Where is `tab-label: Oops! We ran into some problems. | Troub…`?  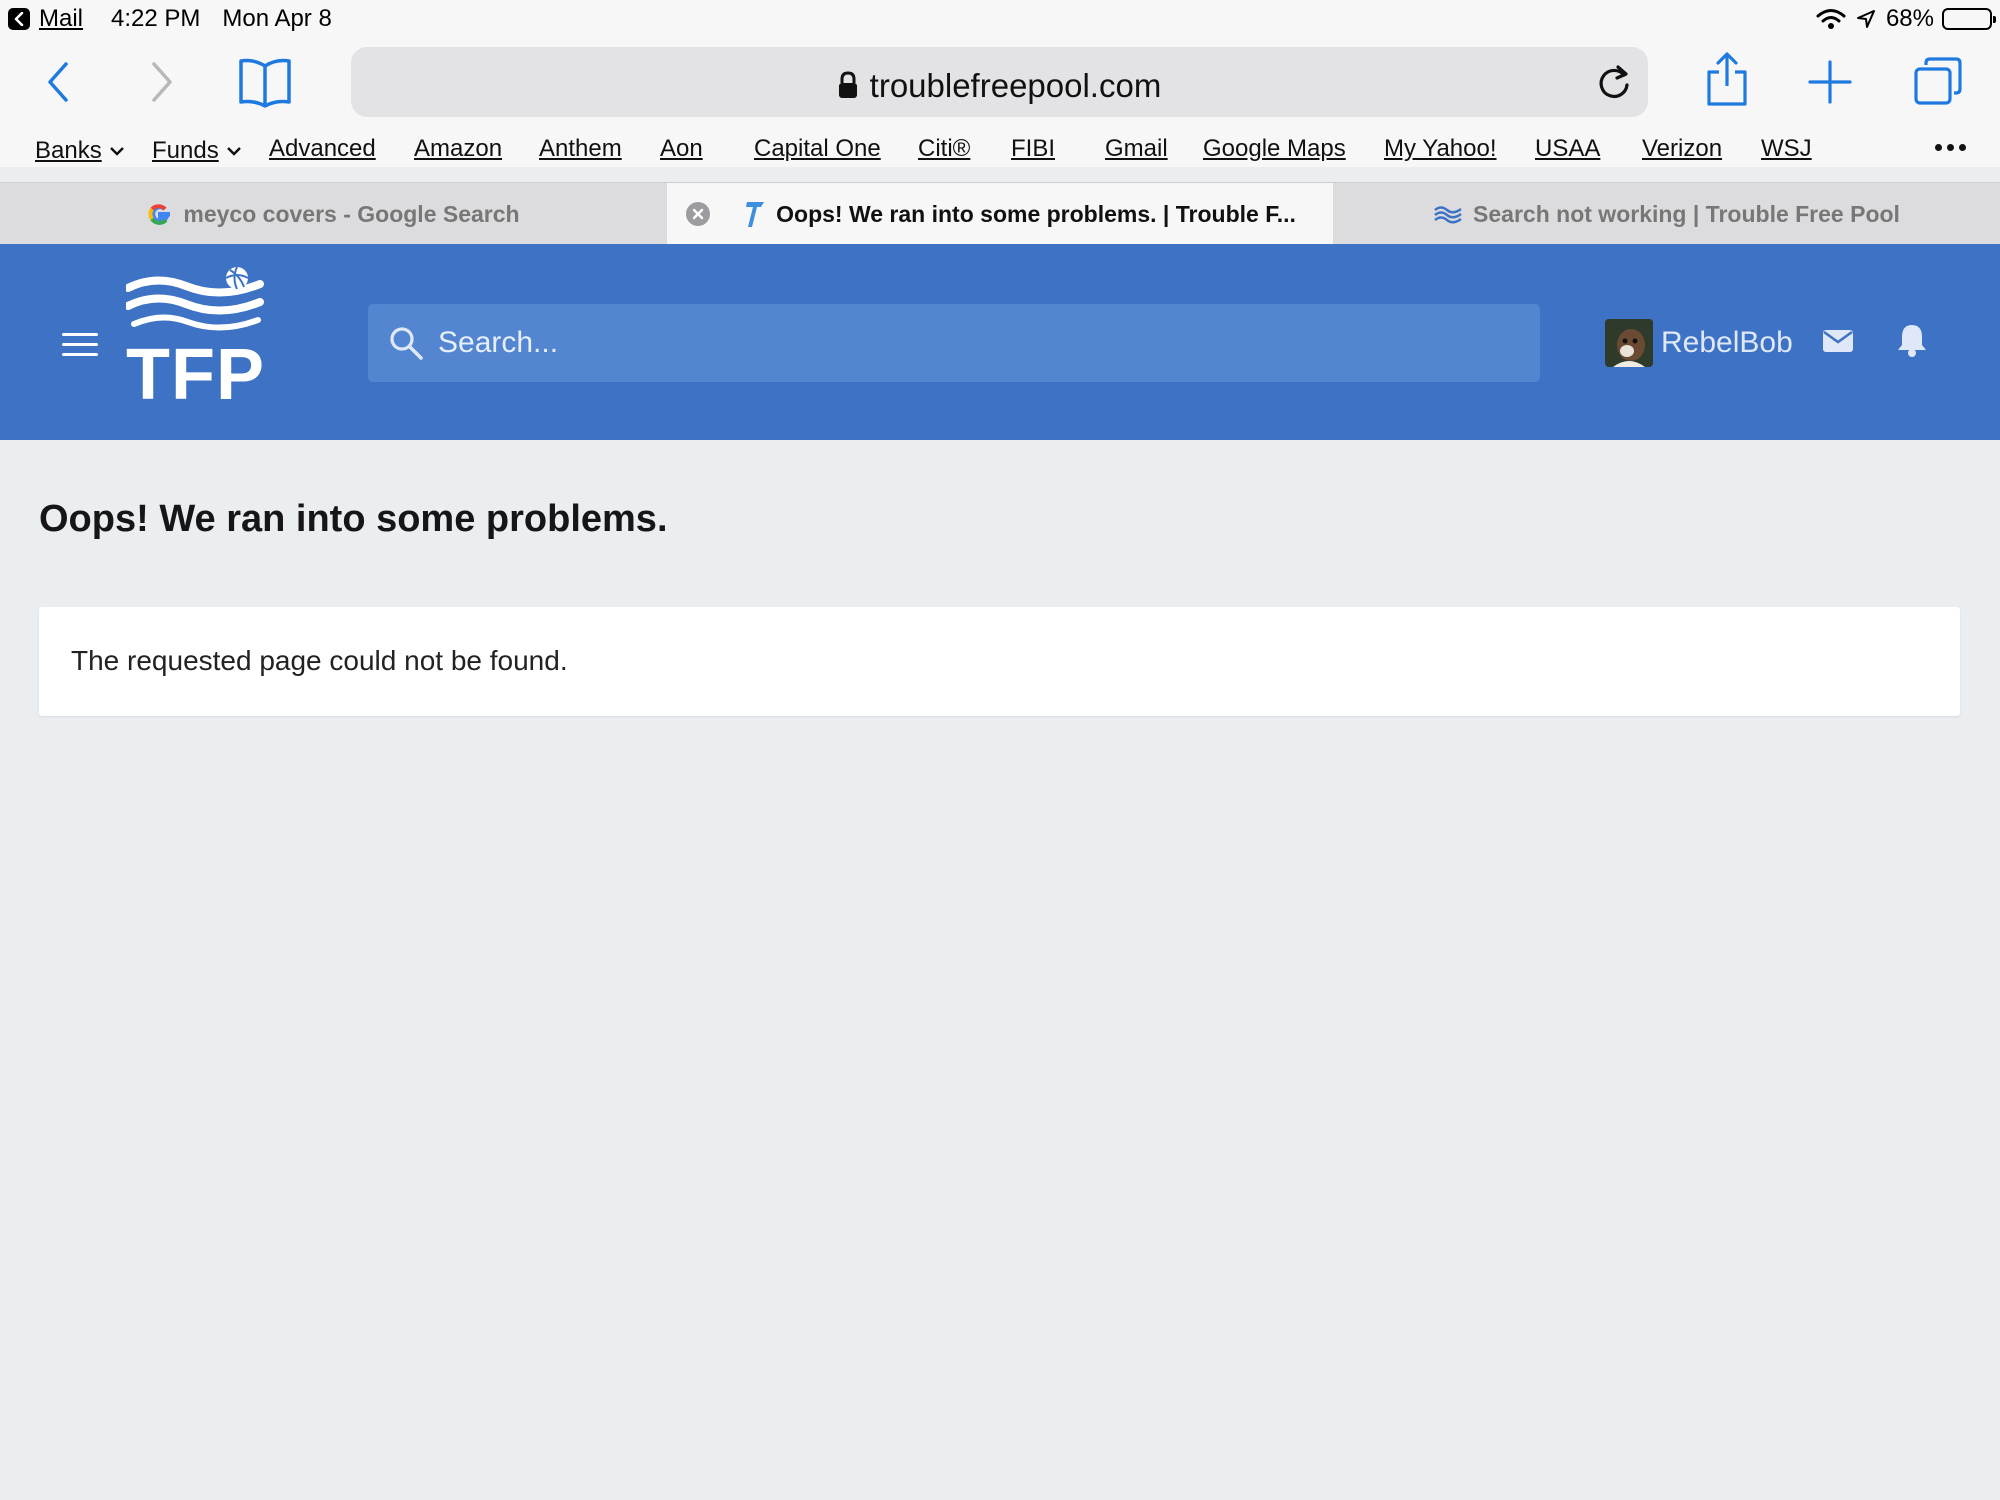 tab-label: Oops! We ran into some problems. | Troub… is located at coordinates (1036, 213).